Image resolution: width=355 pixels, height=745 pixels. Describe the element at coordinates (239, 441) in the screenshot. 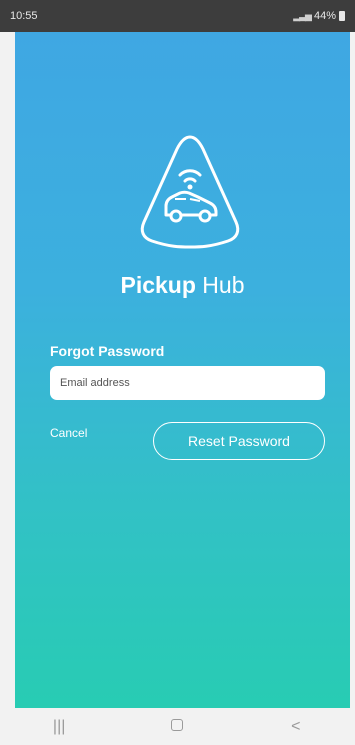

I see `reset-password-button: Reset Password` at that location.